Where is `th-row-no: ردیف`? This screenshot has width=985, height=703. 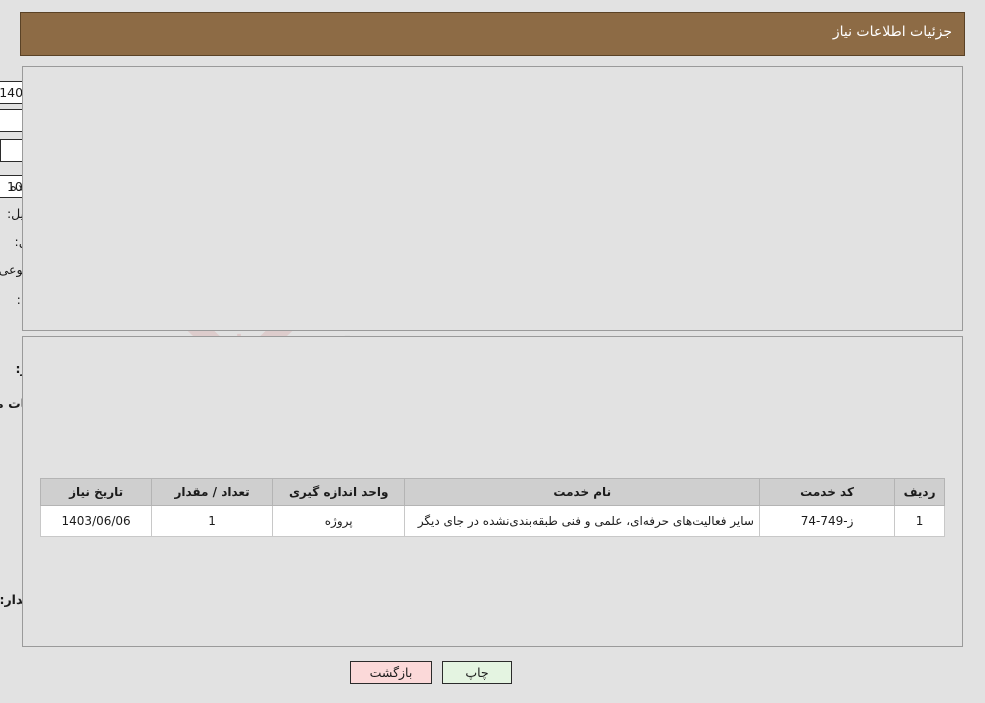 th-row-no: ردیف is located at coordinates (919, 492).